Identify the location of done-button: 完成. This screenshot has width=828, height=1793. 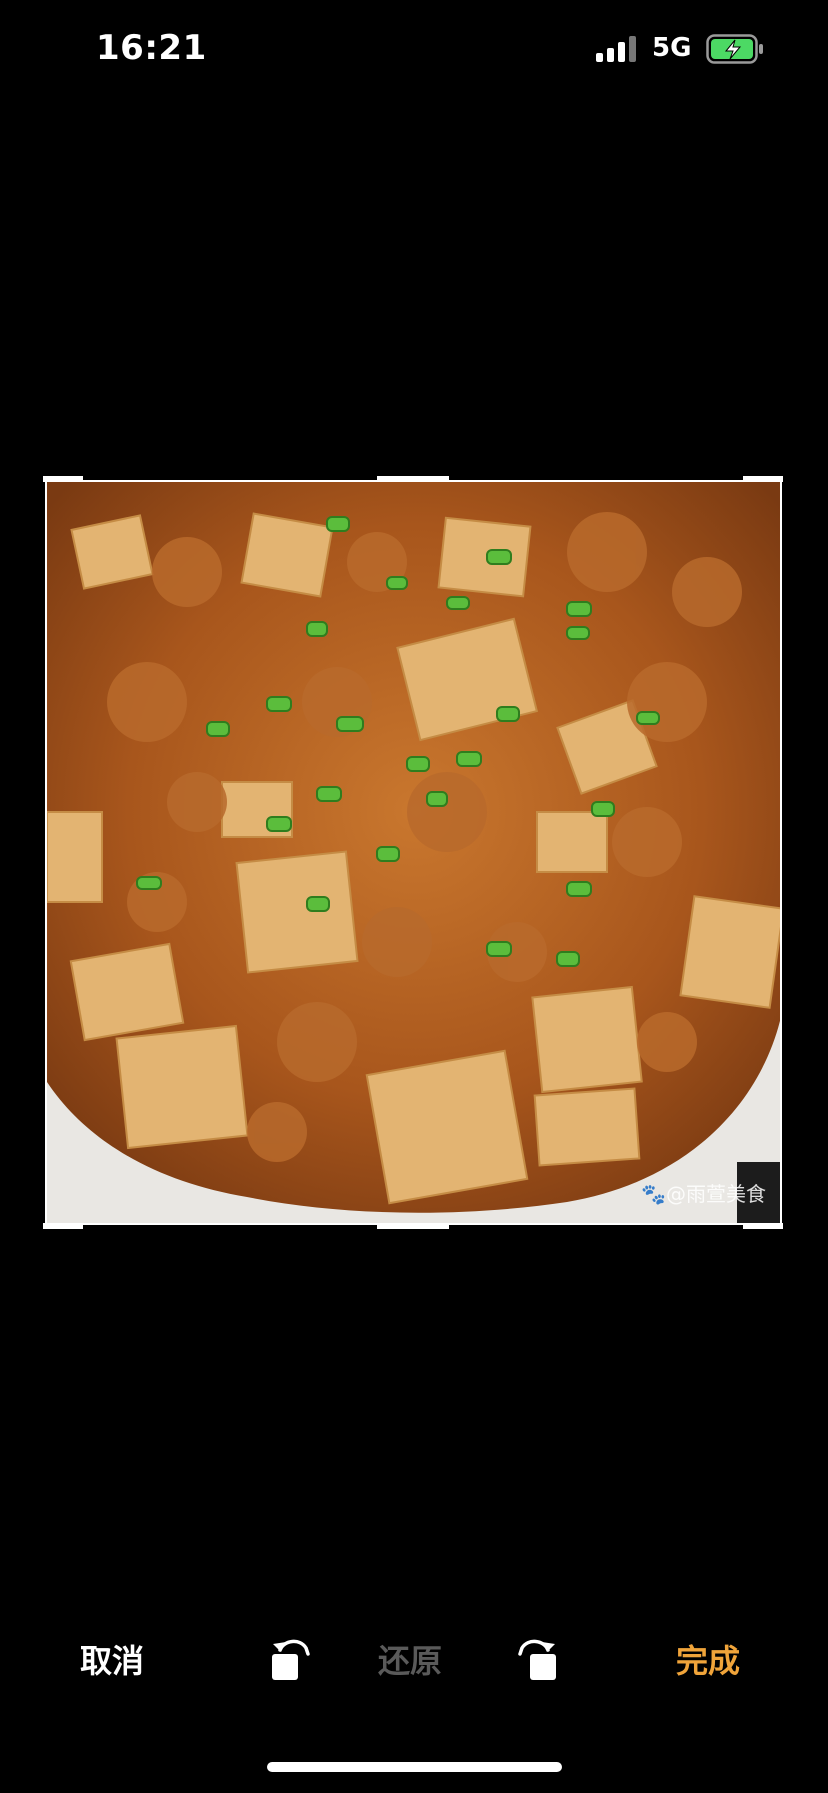
(708, 1659).